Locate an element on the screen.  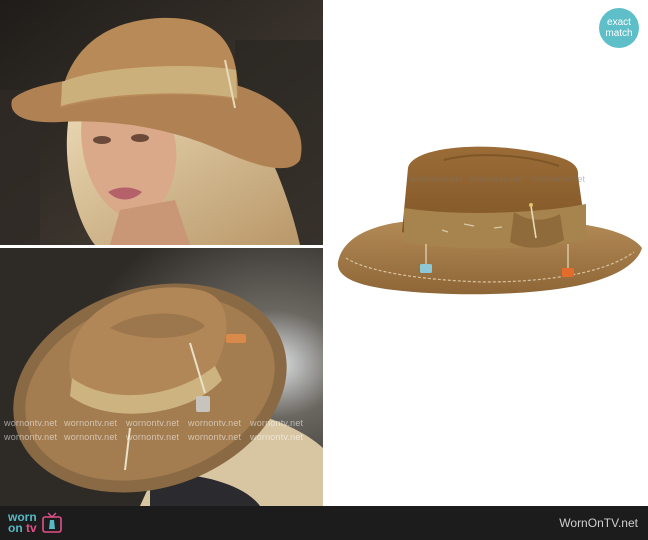
footer-bar: worn on tv WornOnTV.net is located at coordinates (324, 523).